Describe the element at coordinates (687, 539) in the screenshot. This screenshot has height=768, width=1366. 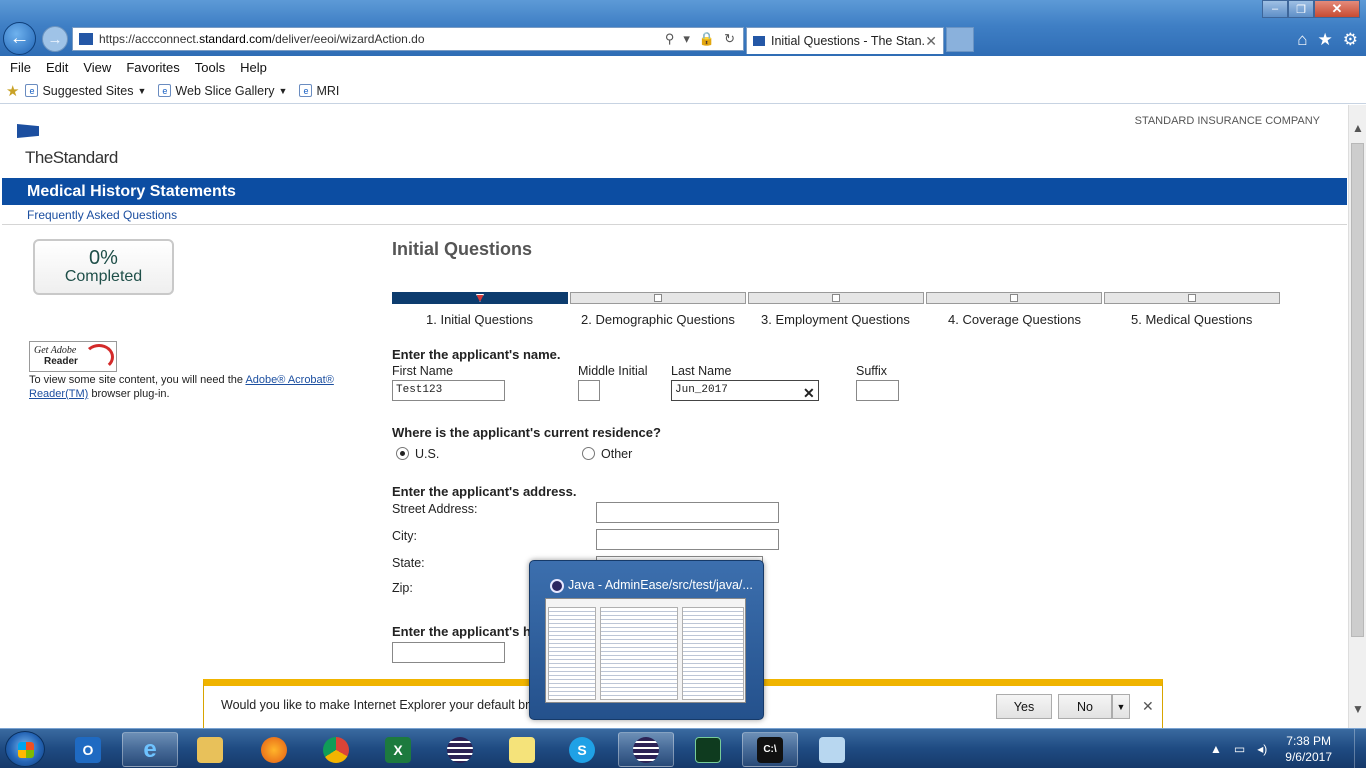
I see `city-field` at that location.